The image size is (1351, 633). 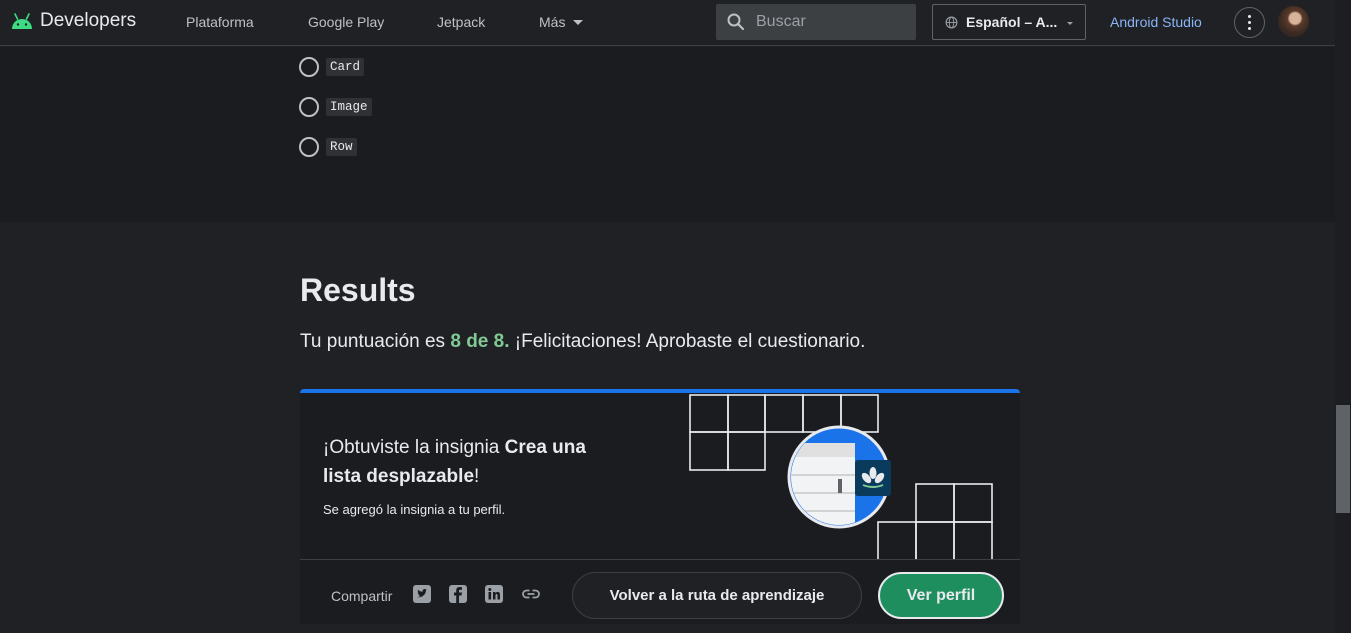 I want to click on badge-title-prefix: ¡Obtuviste la insignia, so click(x=414, y=447).